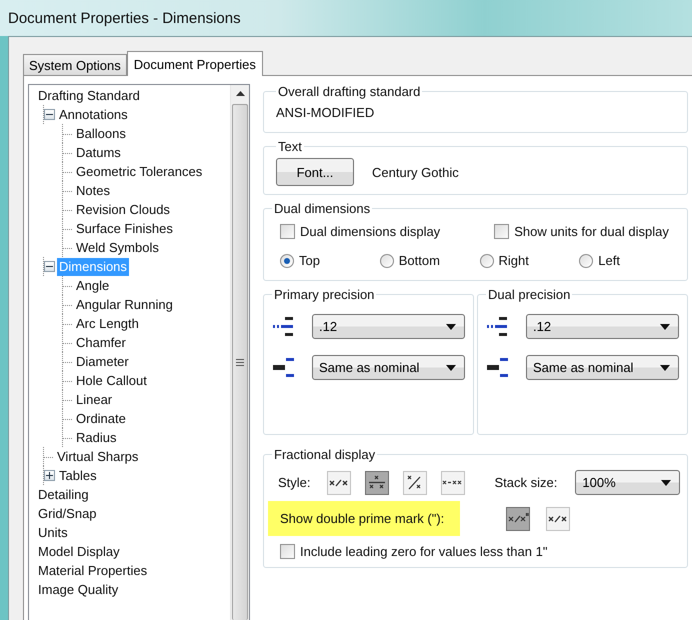 This screenshot has height=620, width=692. What do you see at coordinates (96, 437) in the screenshot?
I see `tree-item: Radius` at bounding box center [96, 437].